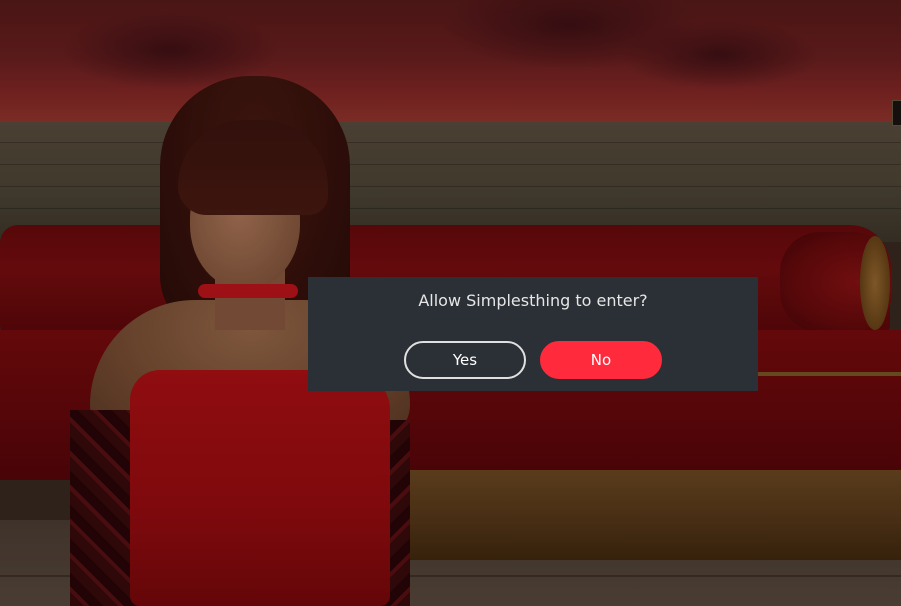  Describe the element at coordinates (465, 360) in the screenshot. I see `yes-button: Yes` at that location.